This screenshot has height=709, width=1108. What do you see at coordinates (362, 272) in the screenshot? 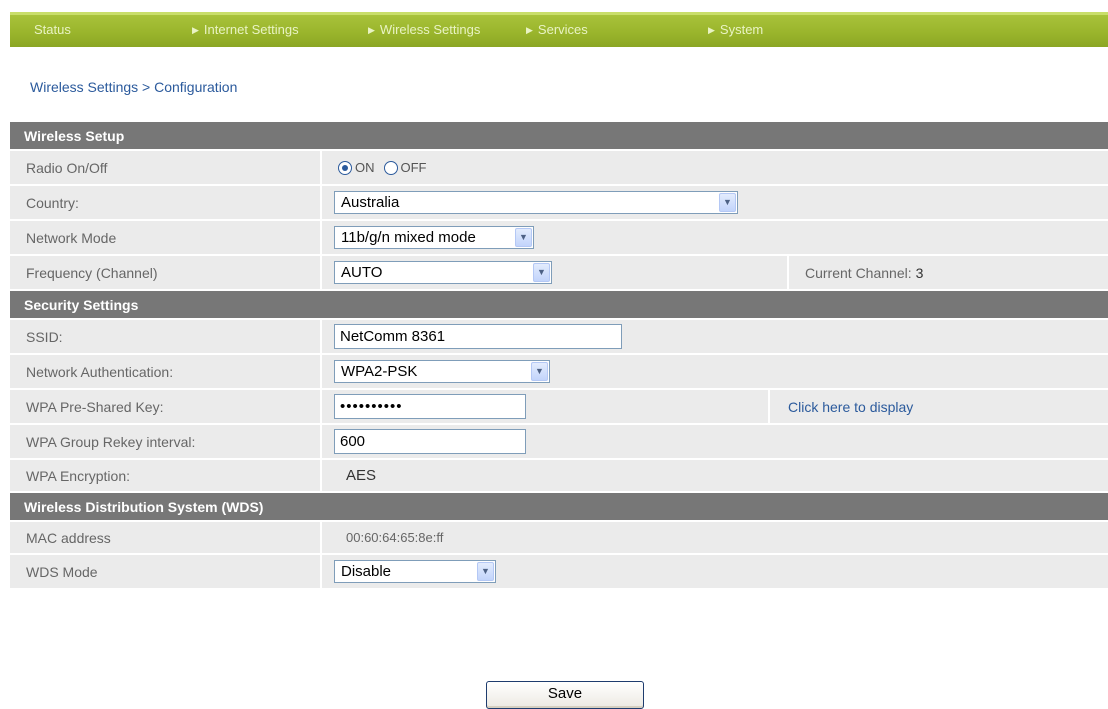
I see `frequency-select-value: AUTO` at bounding box center [362, 272].